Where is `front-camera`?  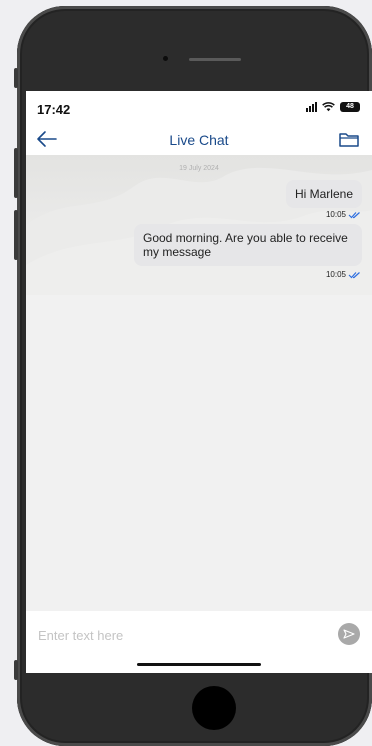 front-camera is located at coordinates (165, 58).